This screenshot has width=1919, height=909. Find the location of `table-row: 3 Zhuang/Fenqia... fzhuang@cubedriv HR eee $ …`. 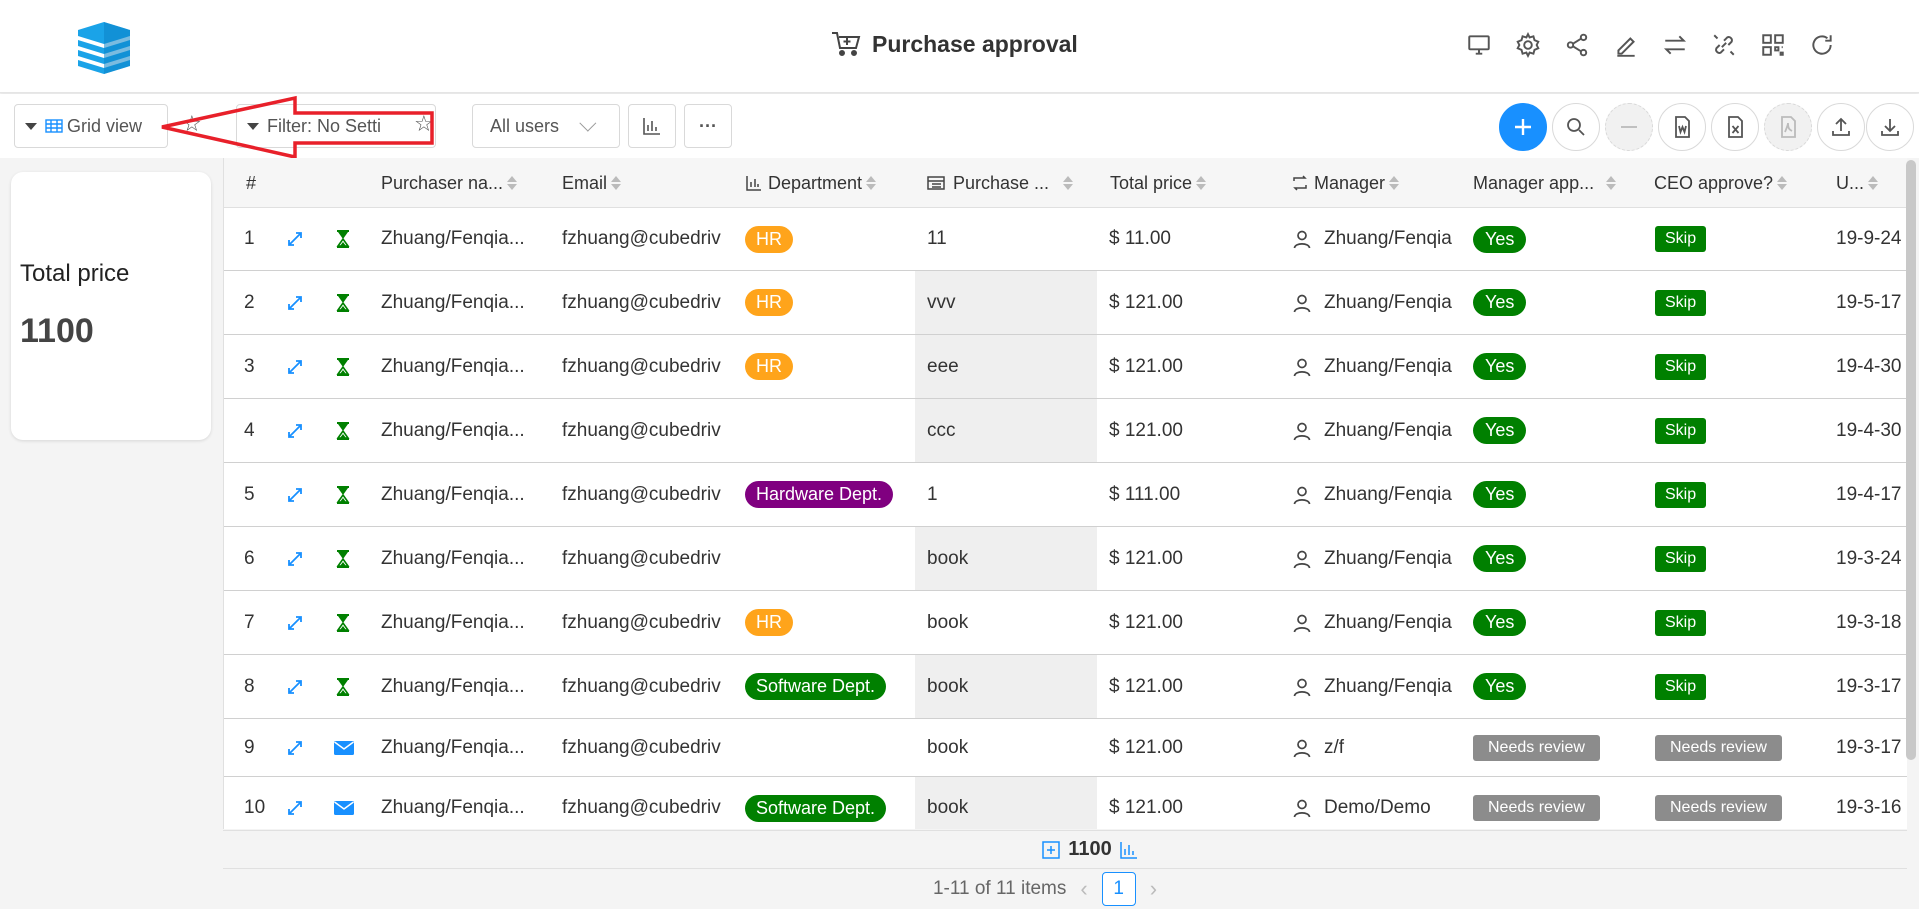

table-row: 3 Zhuang/Fenqia... fzhuang@cubedriv HR eee $ … is located at coordinates (1065, 367).